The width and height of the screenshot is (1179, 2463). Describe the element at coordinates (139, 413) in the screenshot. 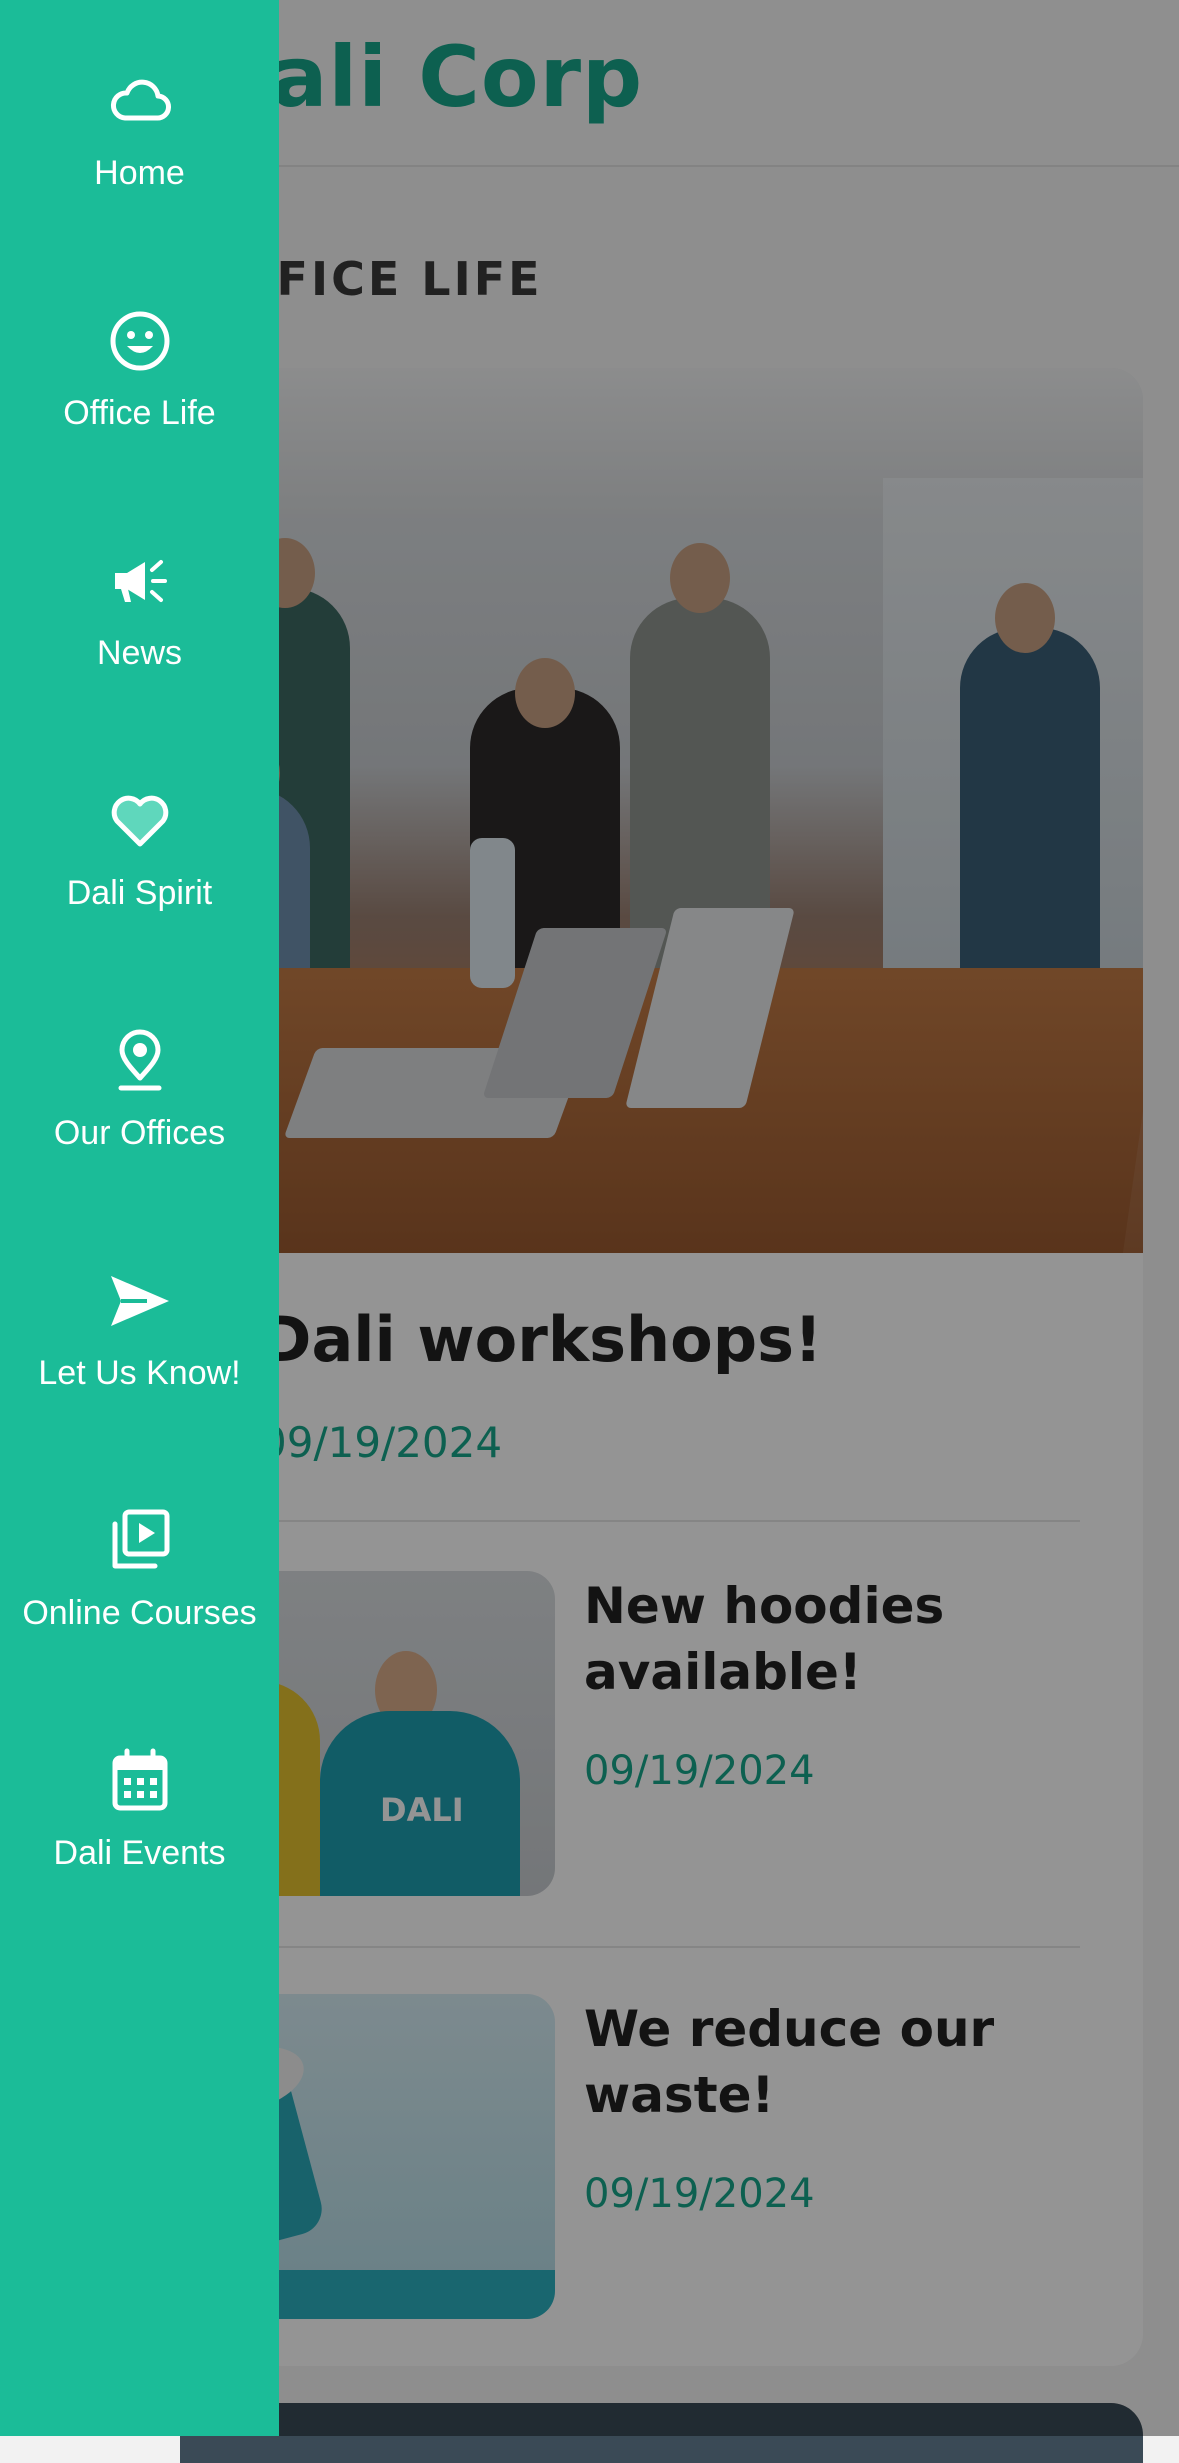

I see `nav-label: Office Life` at that location.